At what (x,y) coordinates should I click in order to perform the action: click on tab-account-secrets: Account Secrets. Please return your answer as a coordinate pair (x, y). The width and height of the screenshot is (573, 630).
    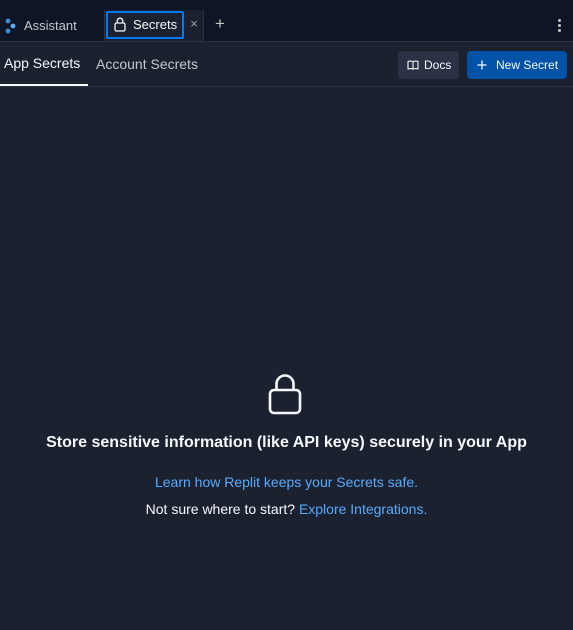
    Looking at the image, I should click on (147, 64).